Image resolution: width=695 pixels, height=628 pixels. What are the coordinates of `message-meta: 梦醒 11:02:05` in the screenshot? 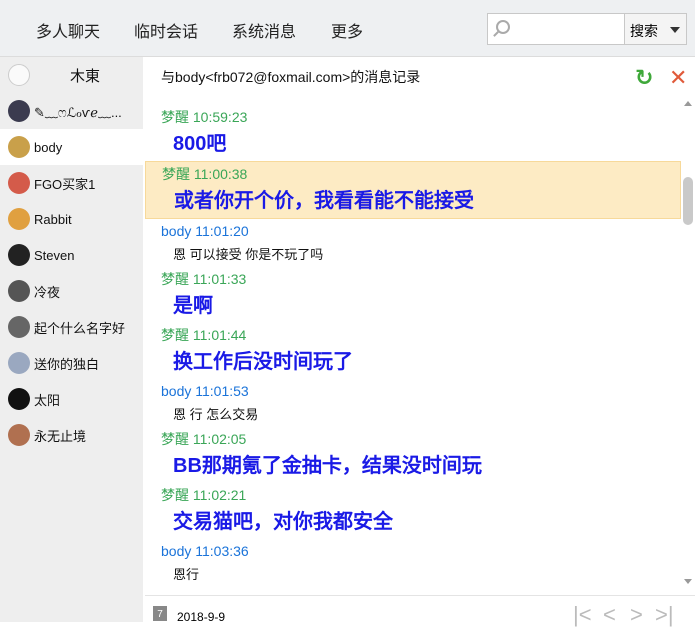 It's located at (413, 439).